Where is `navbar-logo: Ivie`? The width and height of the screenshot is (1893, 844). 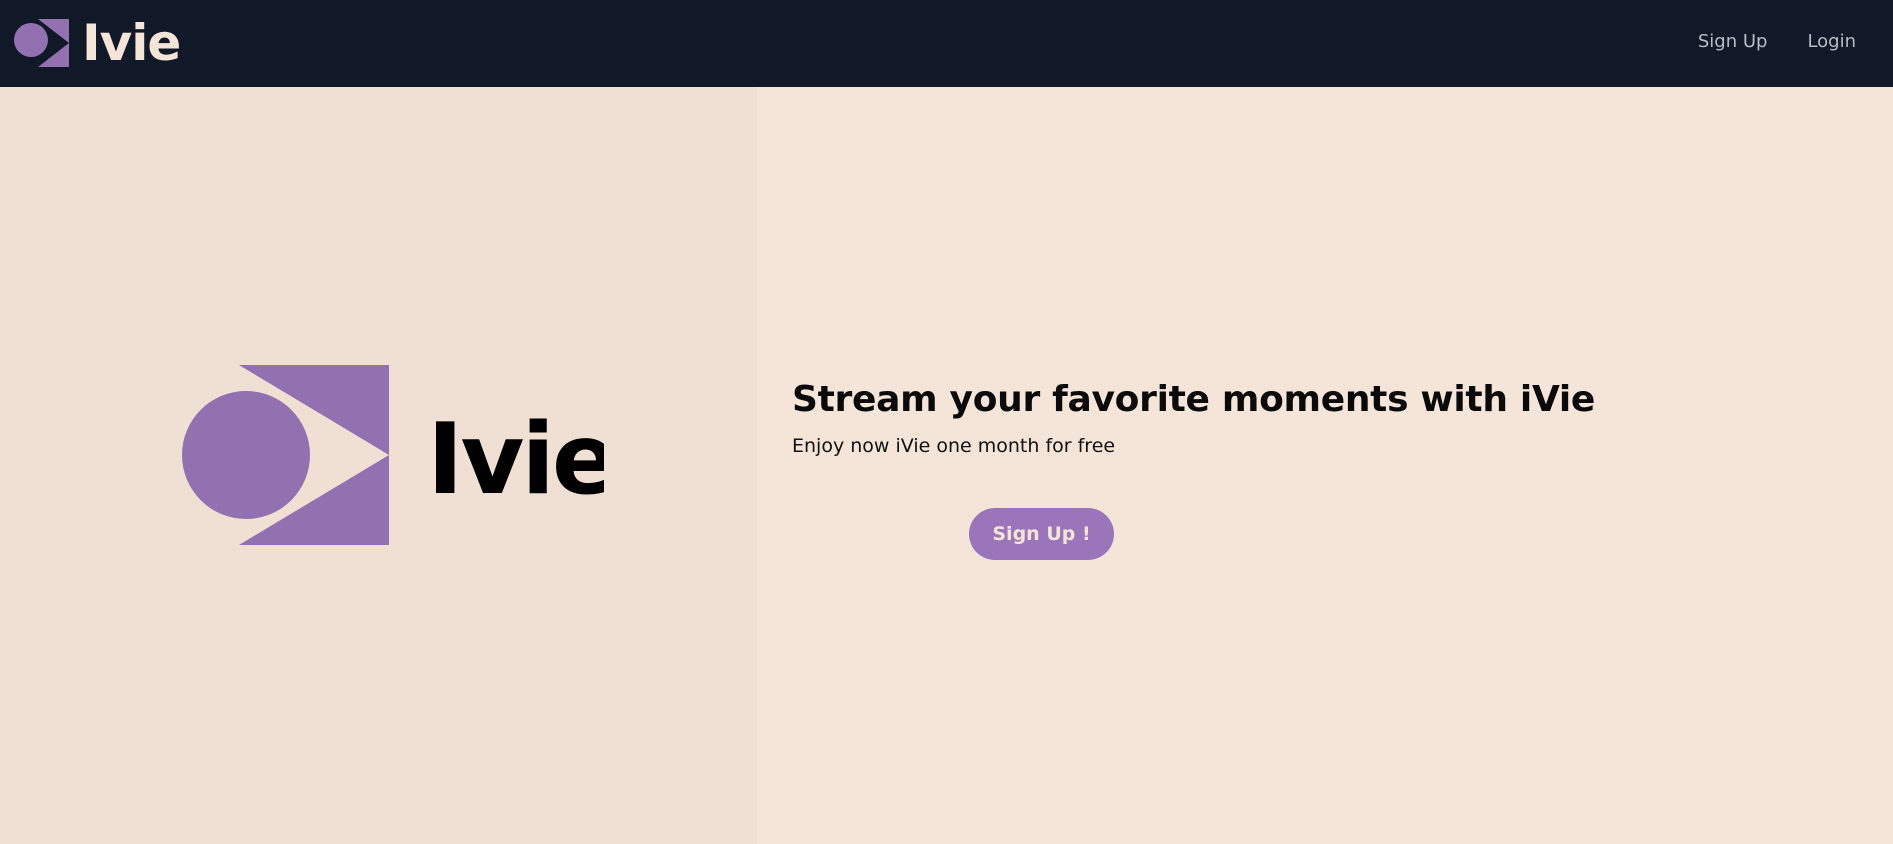 navbar-logo: Ivie is located at coordinates (97, 43).